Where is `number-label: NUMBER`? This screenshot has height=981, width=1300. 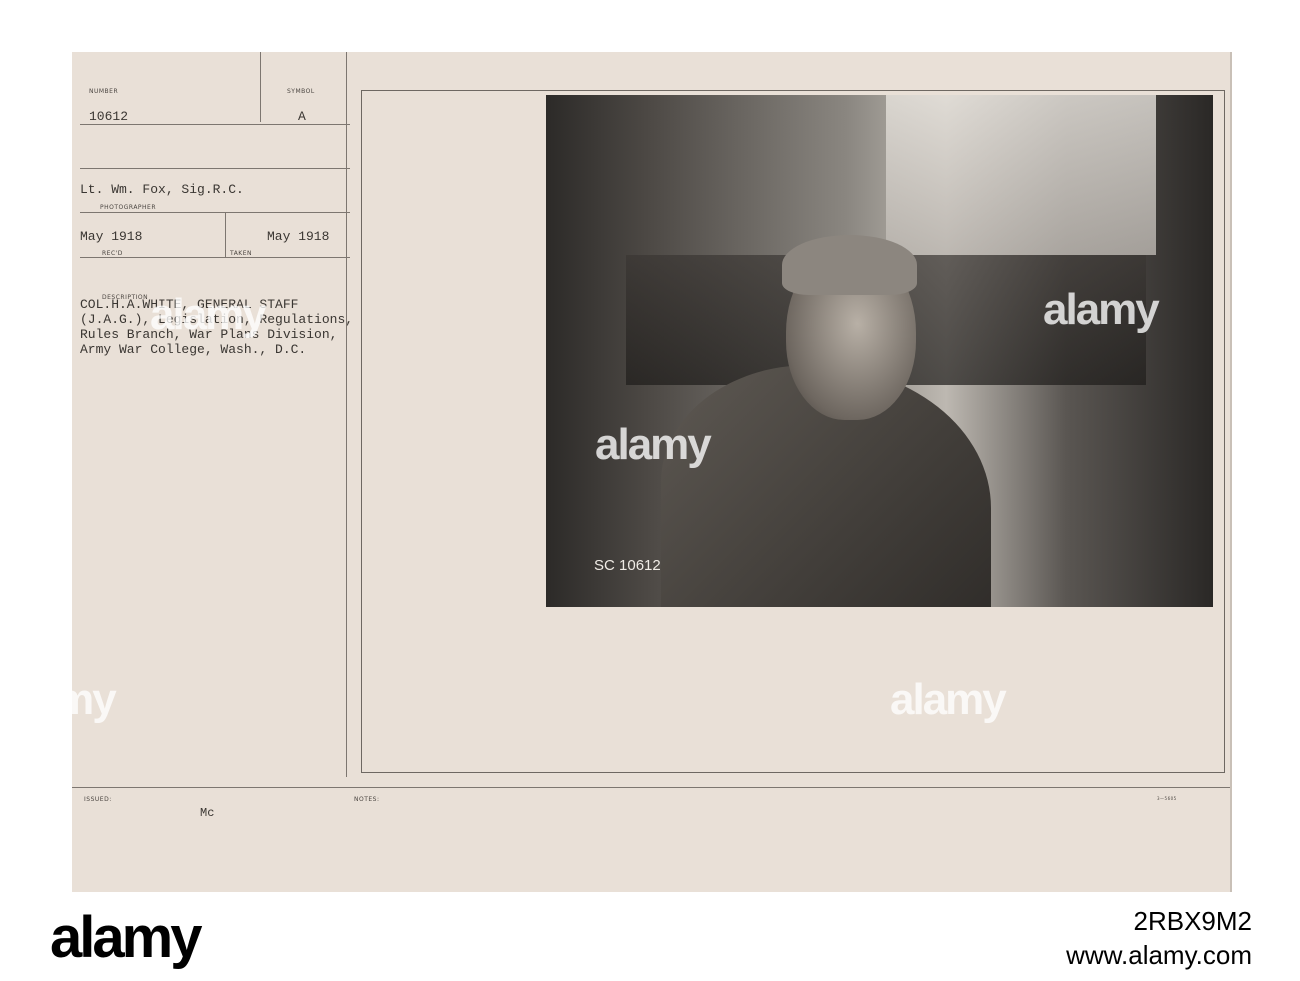
number-label: NUMBER is located at coordinates (104, 91).